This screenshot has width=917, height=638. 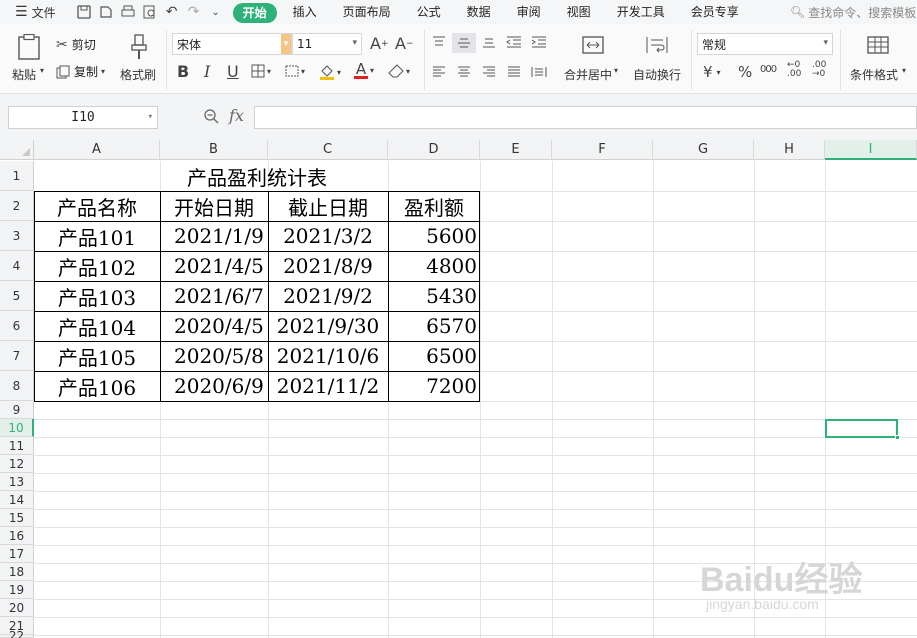 I want to click on zoom-lookup-icon, so click(x=211, y=117).